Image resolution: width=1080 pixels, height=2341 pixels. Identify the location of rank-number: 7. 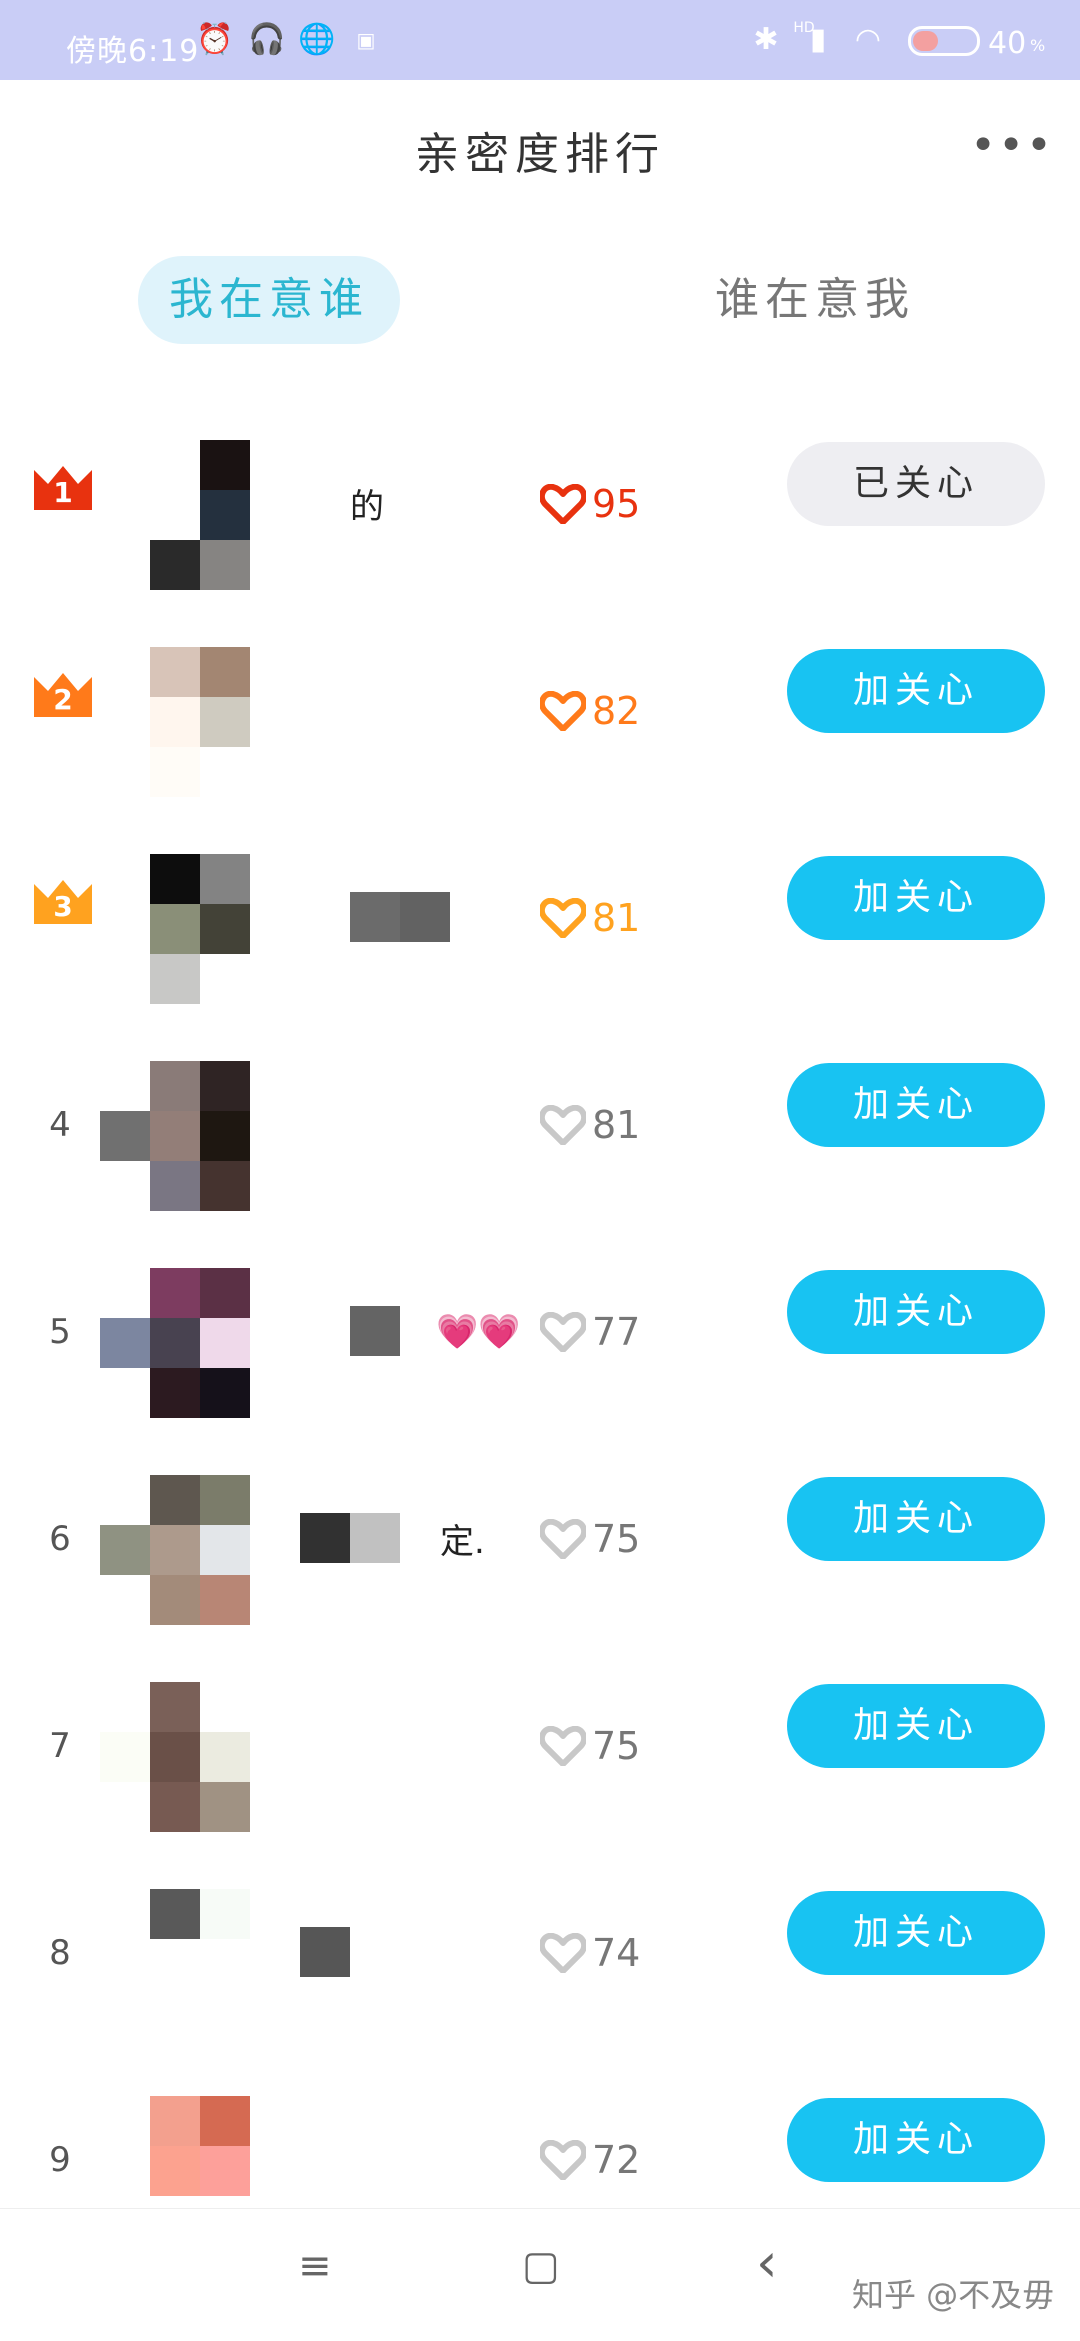
(60, 1745).